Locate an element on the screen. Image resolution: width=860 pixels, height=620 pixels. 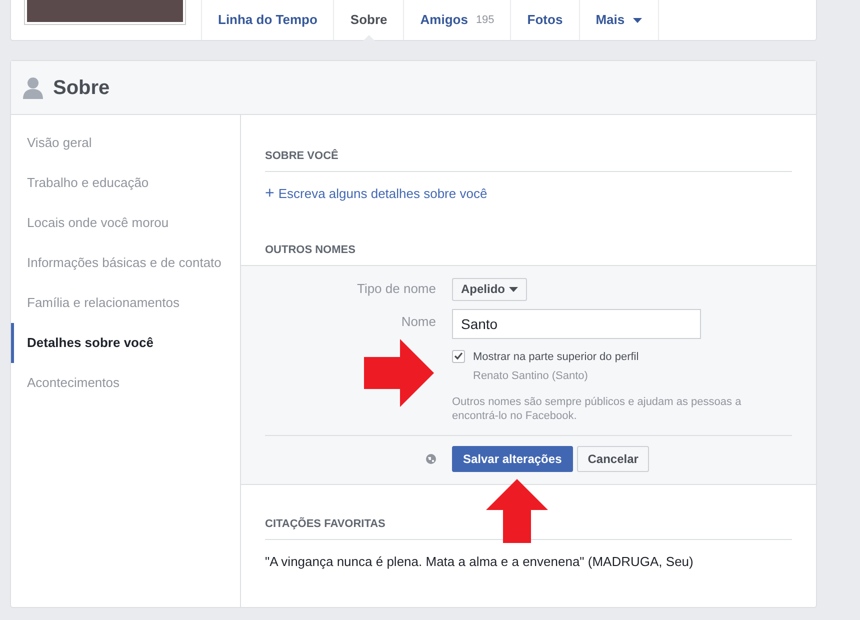
favorite-quote: "A vingança nunca é plena. Mata a alma e a envenena" (MADRUGA, Seu) is located at coordinates (479, 561).